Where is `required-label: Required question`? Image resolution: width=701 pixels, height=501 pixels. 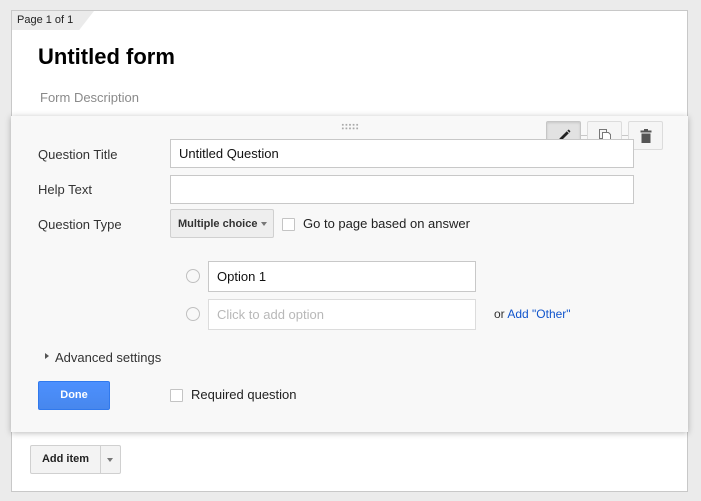 required-label: Required question is located at coordinates (244, 394).